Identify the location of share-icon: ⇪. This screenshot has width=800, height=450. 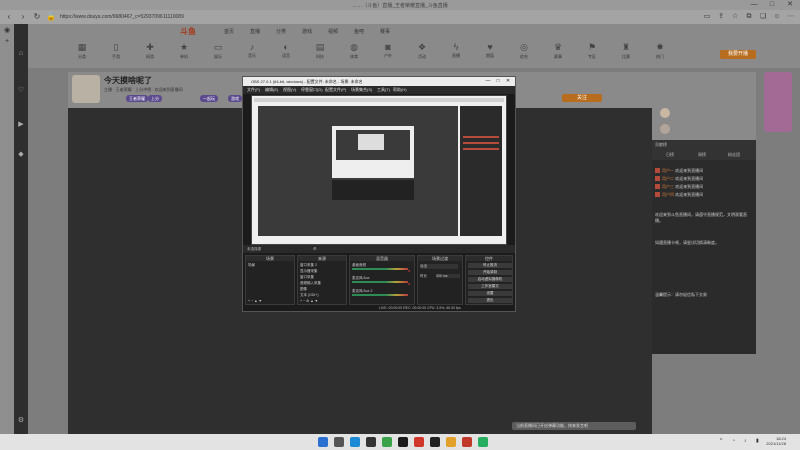
(721, 17).